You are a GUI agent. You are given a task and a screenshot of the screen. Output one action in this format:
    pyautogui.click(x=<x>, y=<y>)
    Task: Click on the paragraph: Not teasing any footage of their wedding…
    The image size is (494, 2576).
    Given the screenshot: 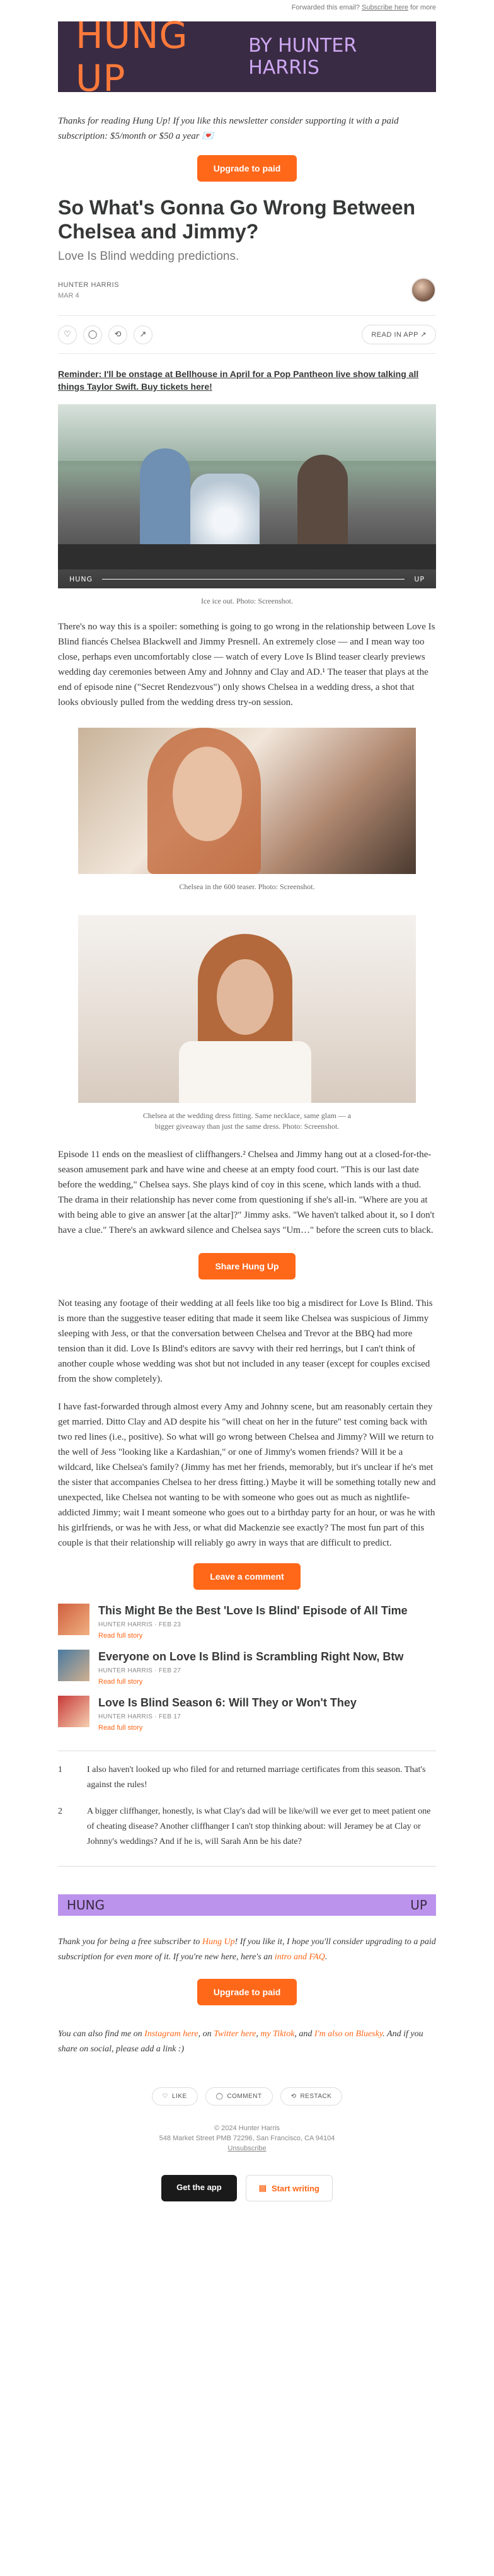 What is the action you would take?
    pyautogui.click(x=245, y=1341)
    